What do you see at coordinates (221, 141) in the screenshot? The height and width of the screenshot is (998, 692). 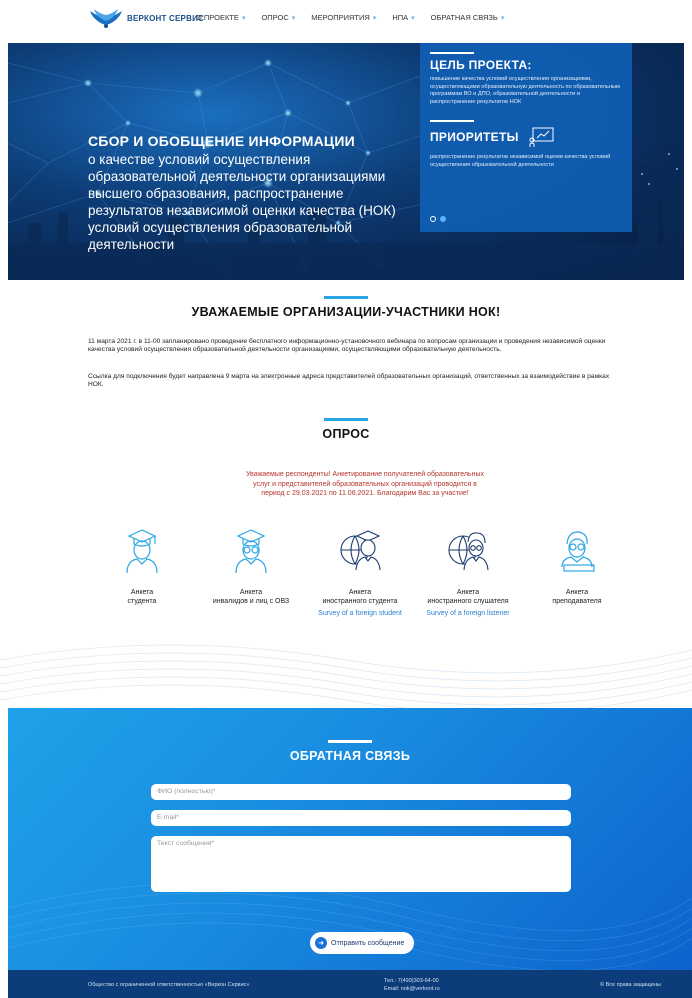 I see `hero-title: СБОР И ОБОБЩЕНИЕ ИНФОРМАЦИИ` at bounding box center [221, 141].